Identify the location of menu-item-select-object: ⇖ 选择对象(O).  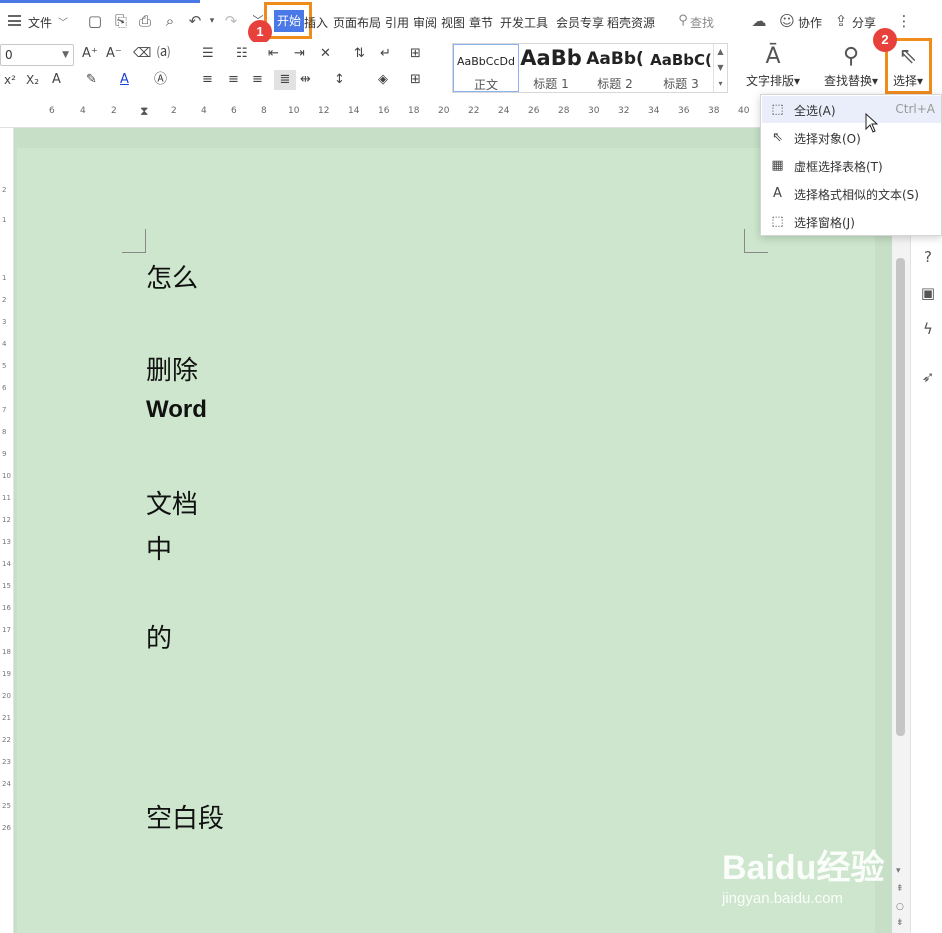
(851, 137).